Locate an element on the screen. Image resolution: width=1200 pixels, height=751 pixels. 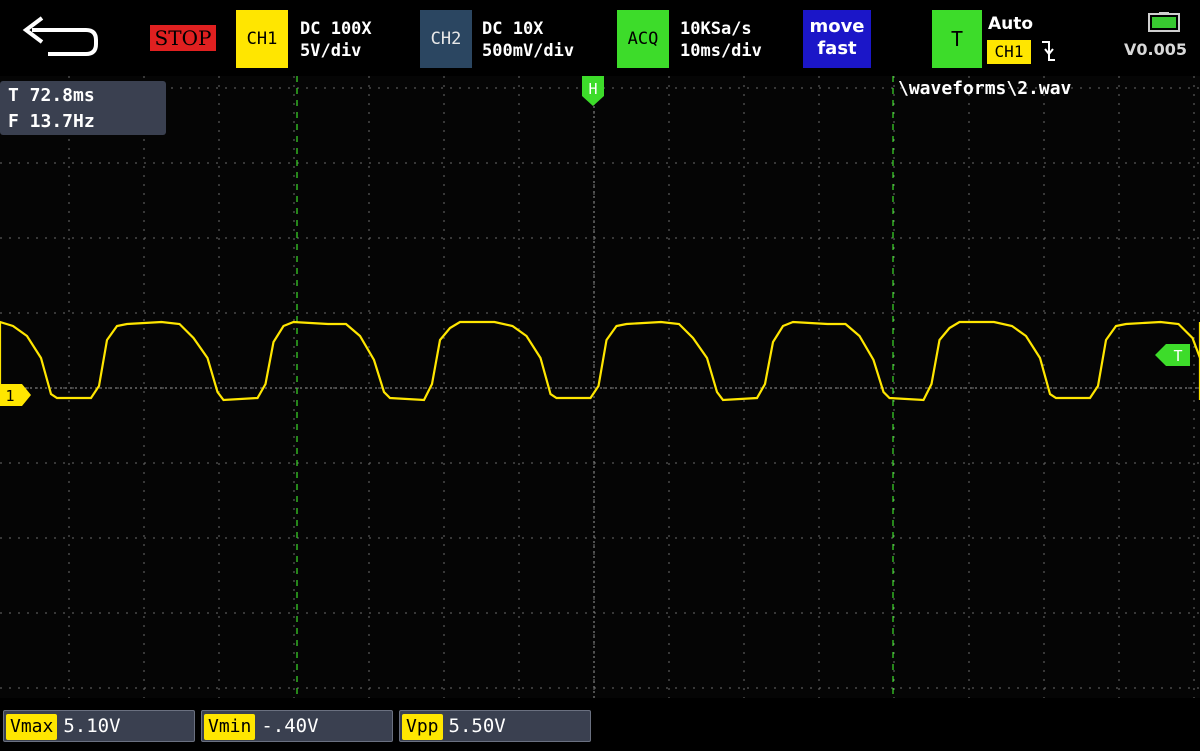
trigger-source: CH1 is located at coordinates (1009, 52).